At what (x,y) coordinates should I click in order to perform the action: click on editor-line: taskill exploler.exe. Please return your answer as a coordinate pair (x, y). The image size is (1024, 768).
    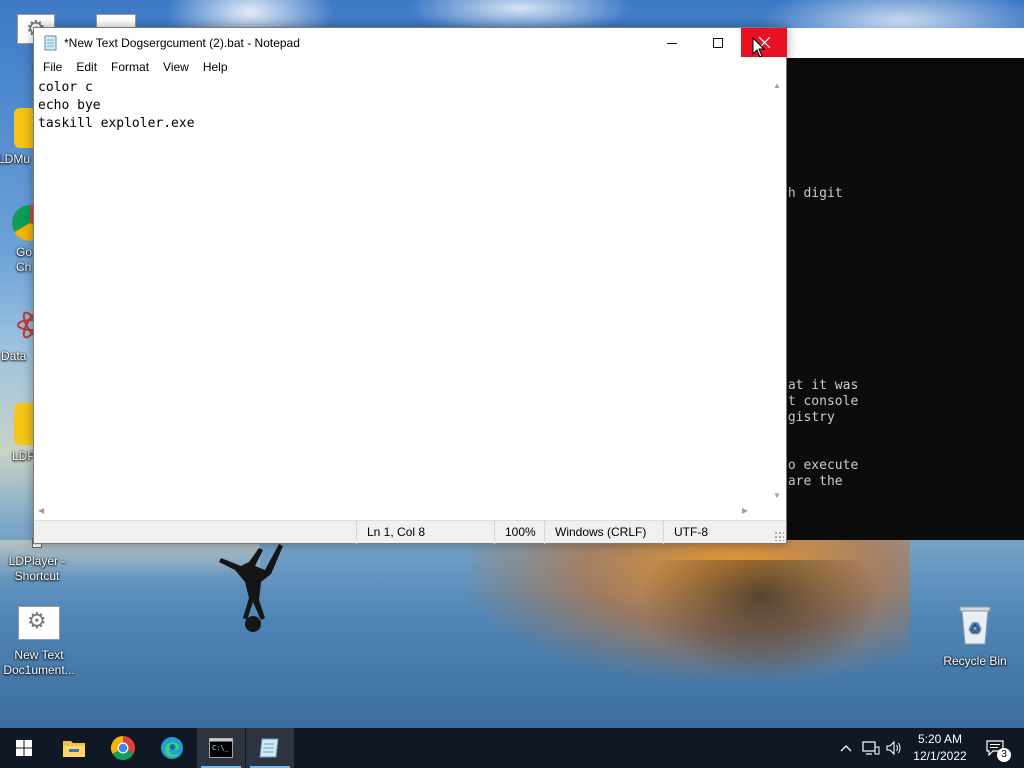
    Looking at the image, I should click on (116, 123).